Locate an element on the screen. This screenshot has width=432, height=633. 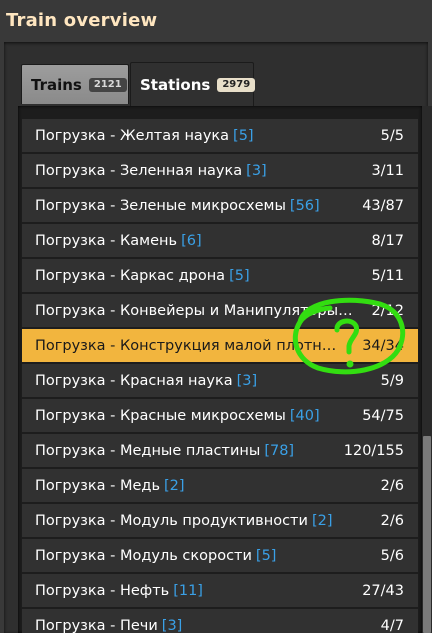
station-name-label: Погрузка - Красные микросхемы is located at coordinates (160, 415).